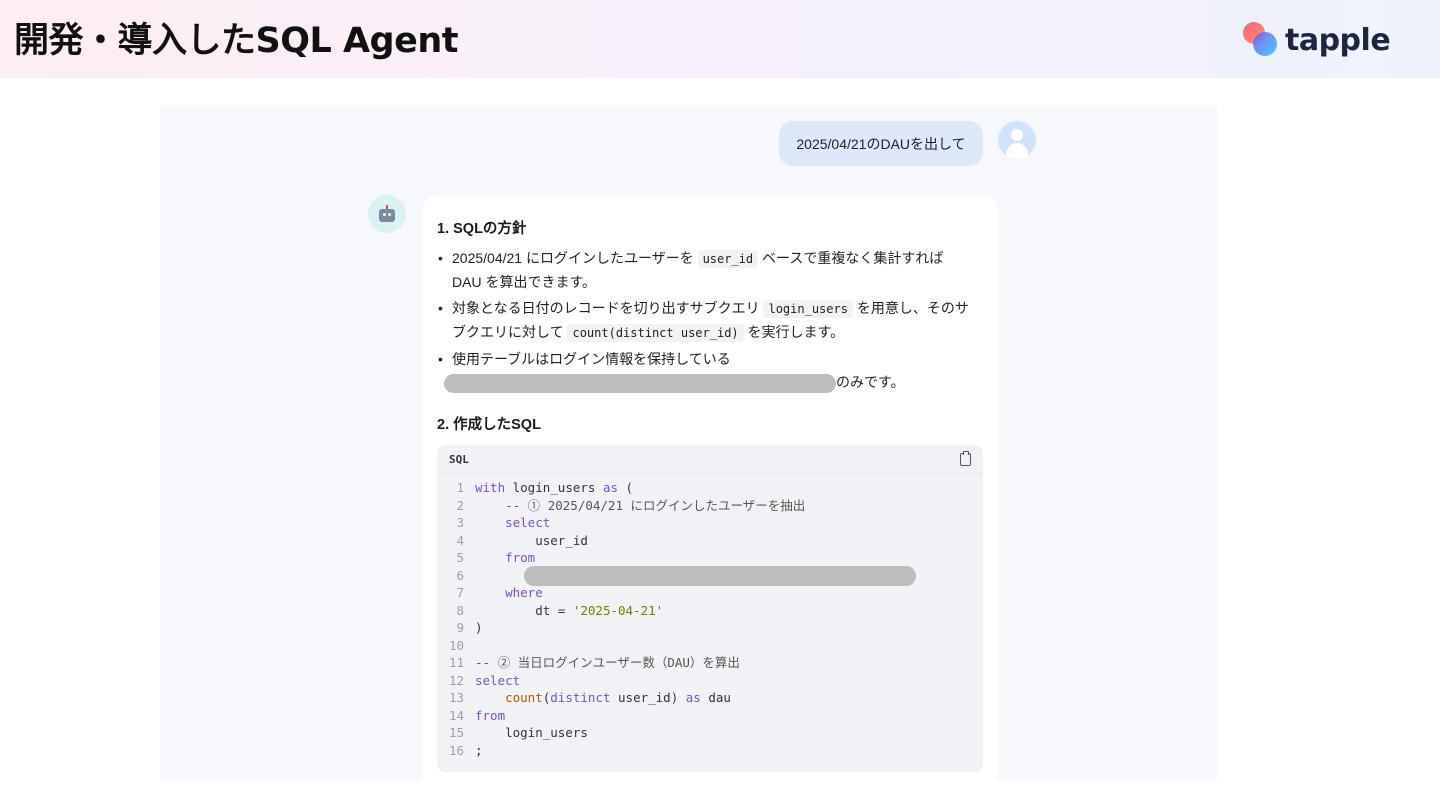 The width and height of the screenshot is (1440, 810). I want to click on robot-avatar-icon, so click(387, 214).